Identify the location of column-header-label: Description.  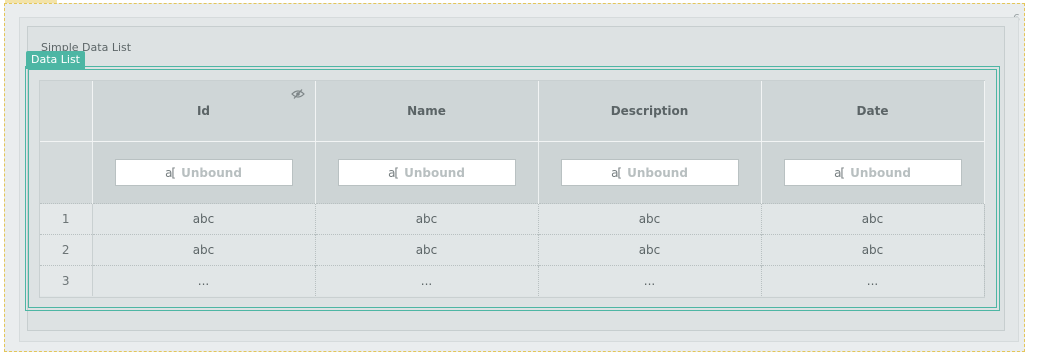
(649, 111).